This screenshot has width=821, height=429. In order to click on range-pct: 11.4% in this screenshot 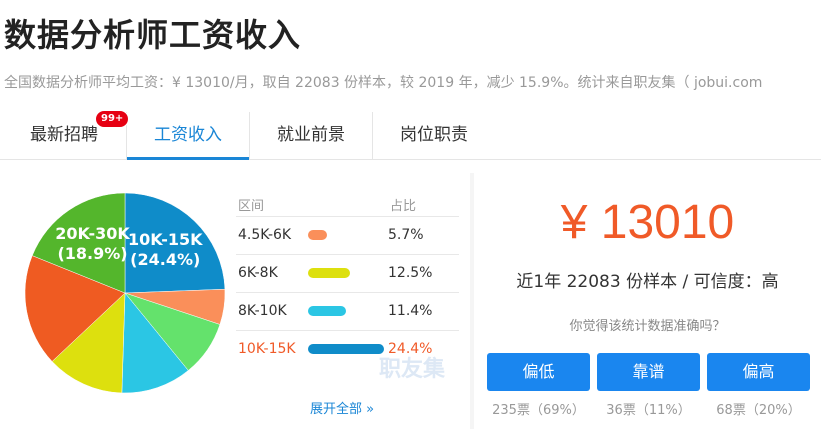, I will do `click(410, 311)`.